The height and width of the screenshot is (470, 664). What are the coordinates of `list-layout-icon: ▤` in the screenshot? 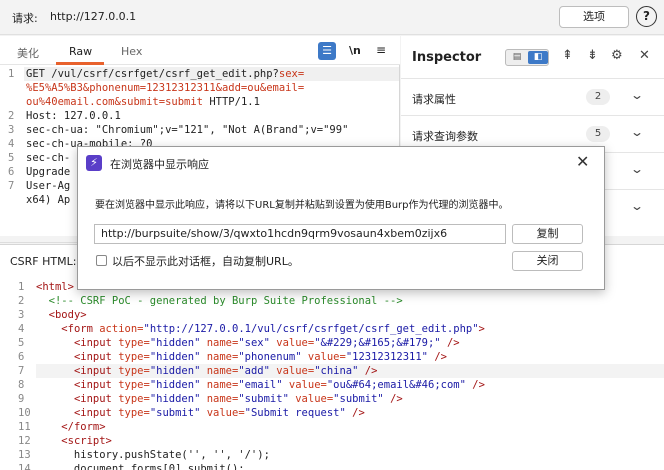 It's located at (517, 57).